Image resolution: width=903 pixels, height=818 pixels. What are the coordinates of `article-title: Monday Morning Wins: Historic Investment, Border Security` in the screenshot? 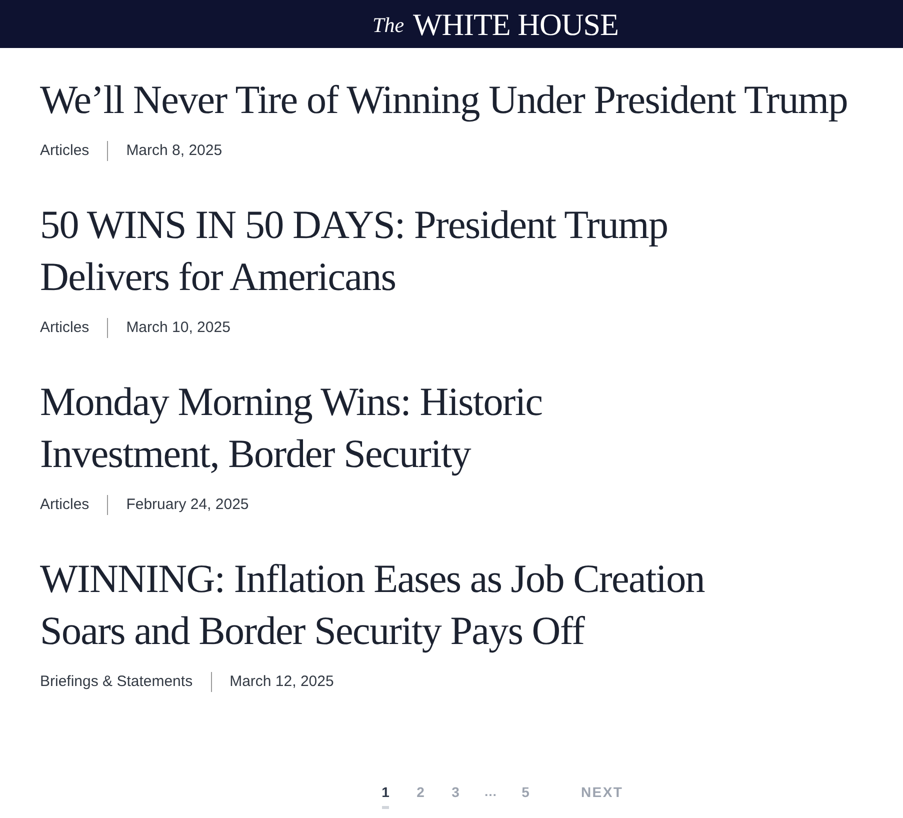 It's located at (380, 428).